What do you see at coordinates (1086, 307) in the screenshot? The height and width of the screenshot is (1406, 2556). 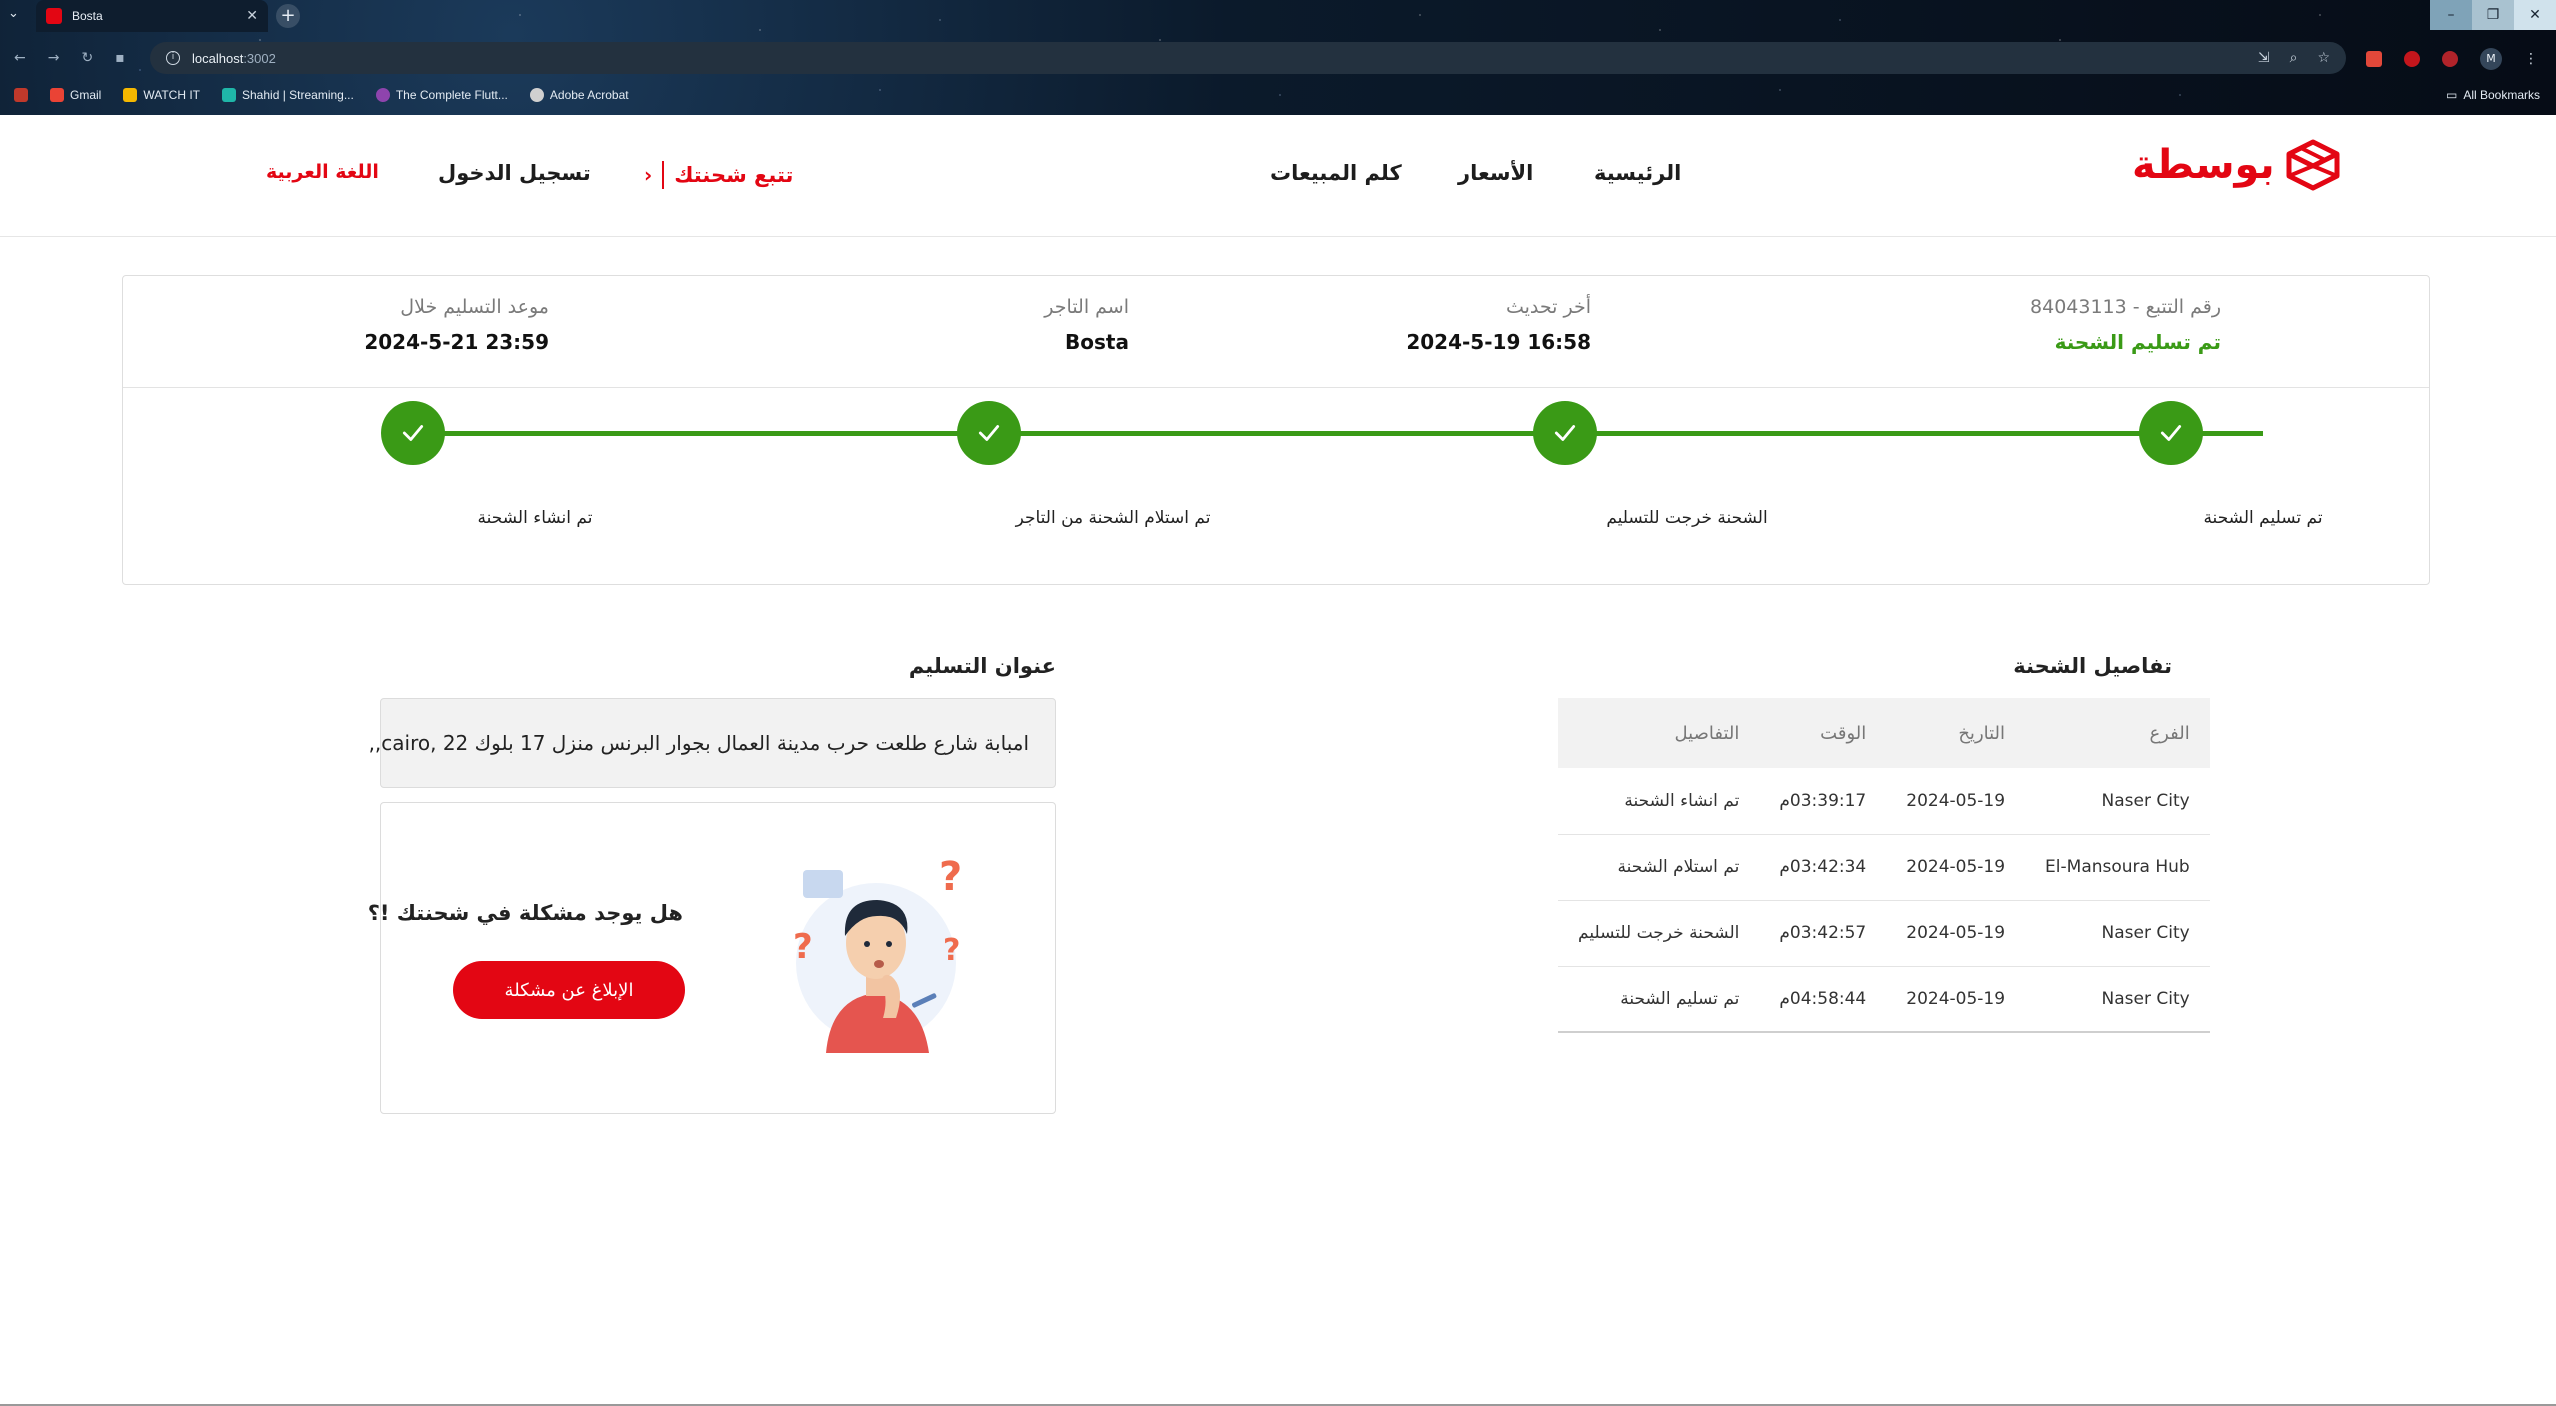 I see `merchant-label: اسم التاجر` at bounding box center [1086, 307].